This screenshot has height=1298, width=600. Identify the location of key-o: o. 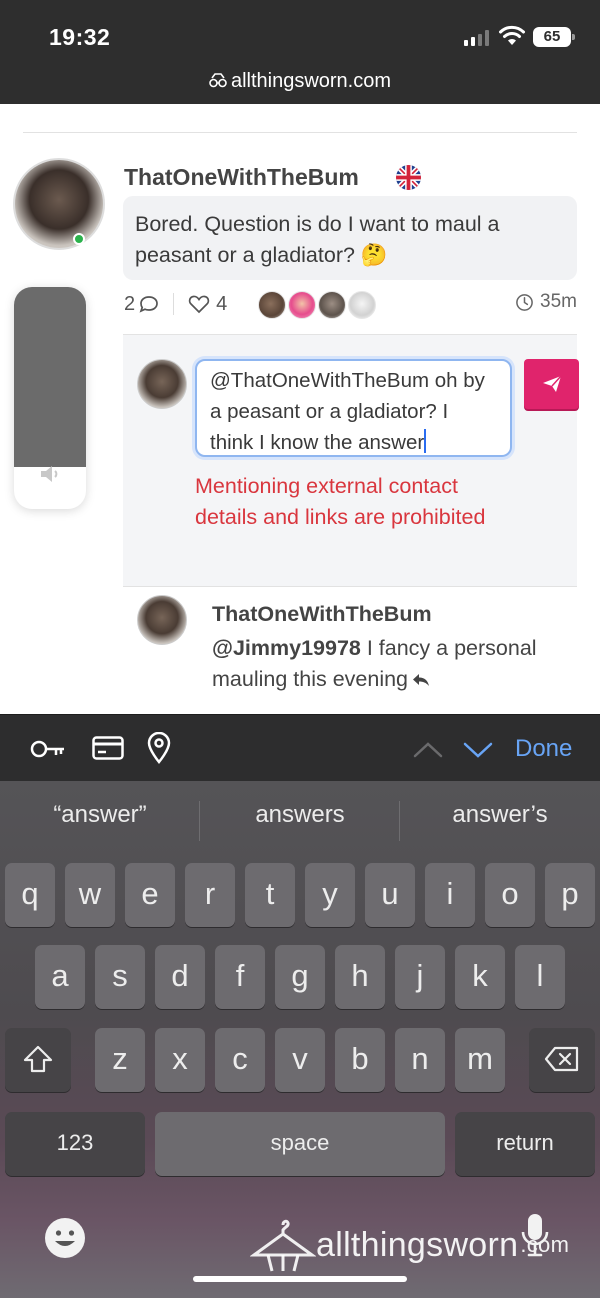
(510, 895).